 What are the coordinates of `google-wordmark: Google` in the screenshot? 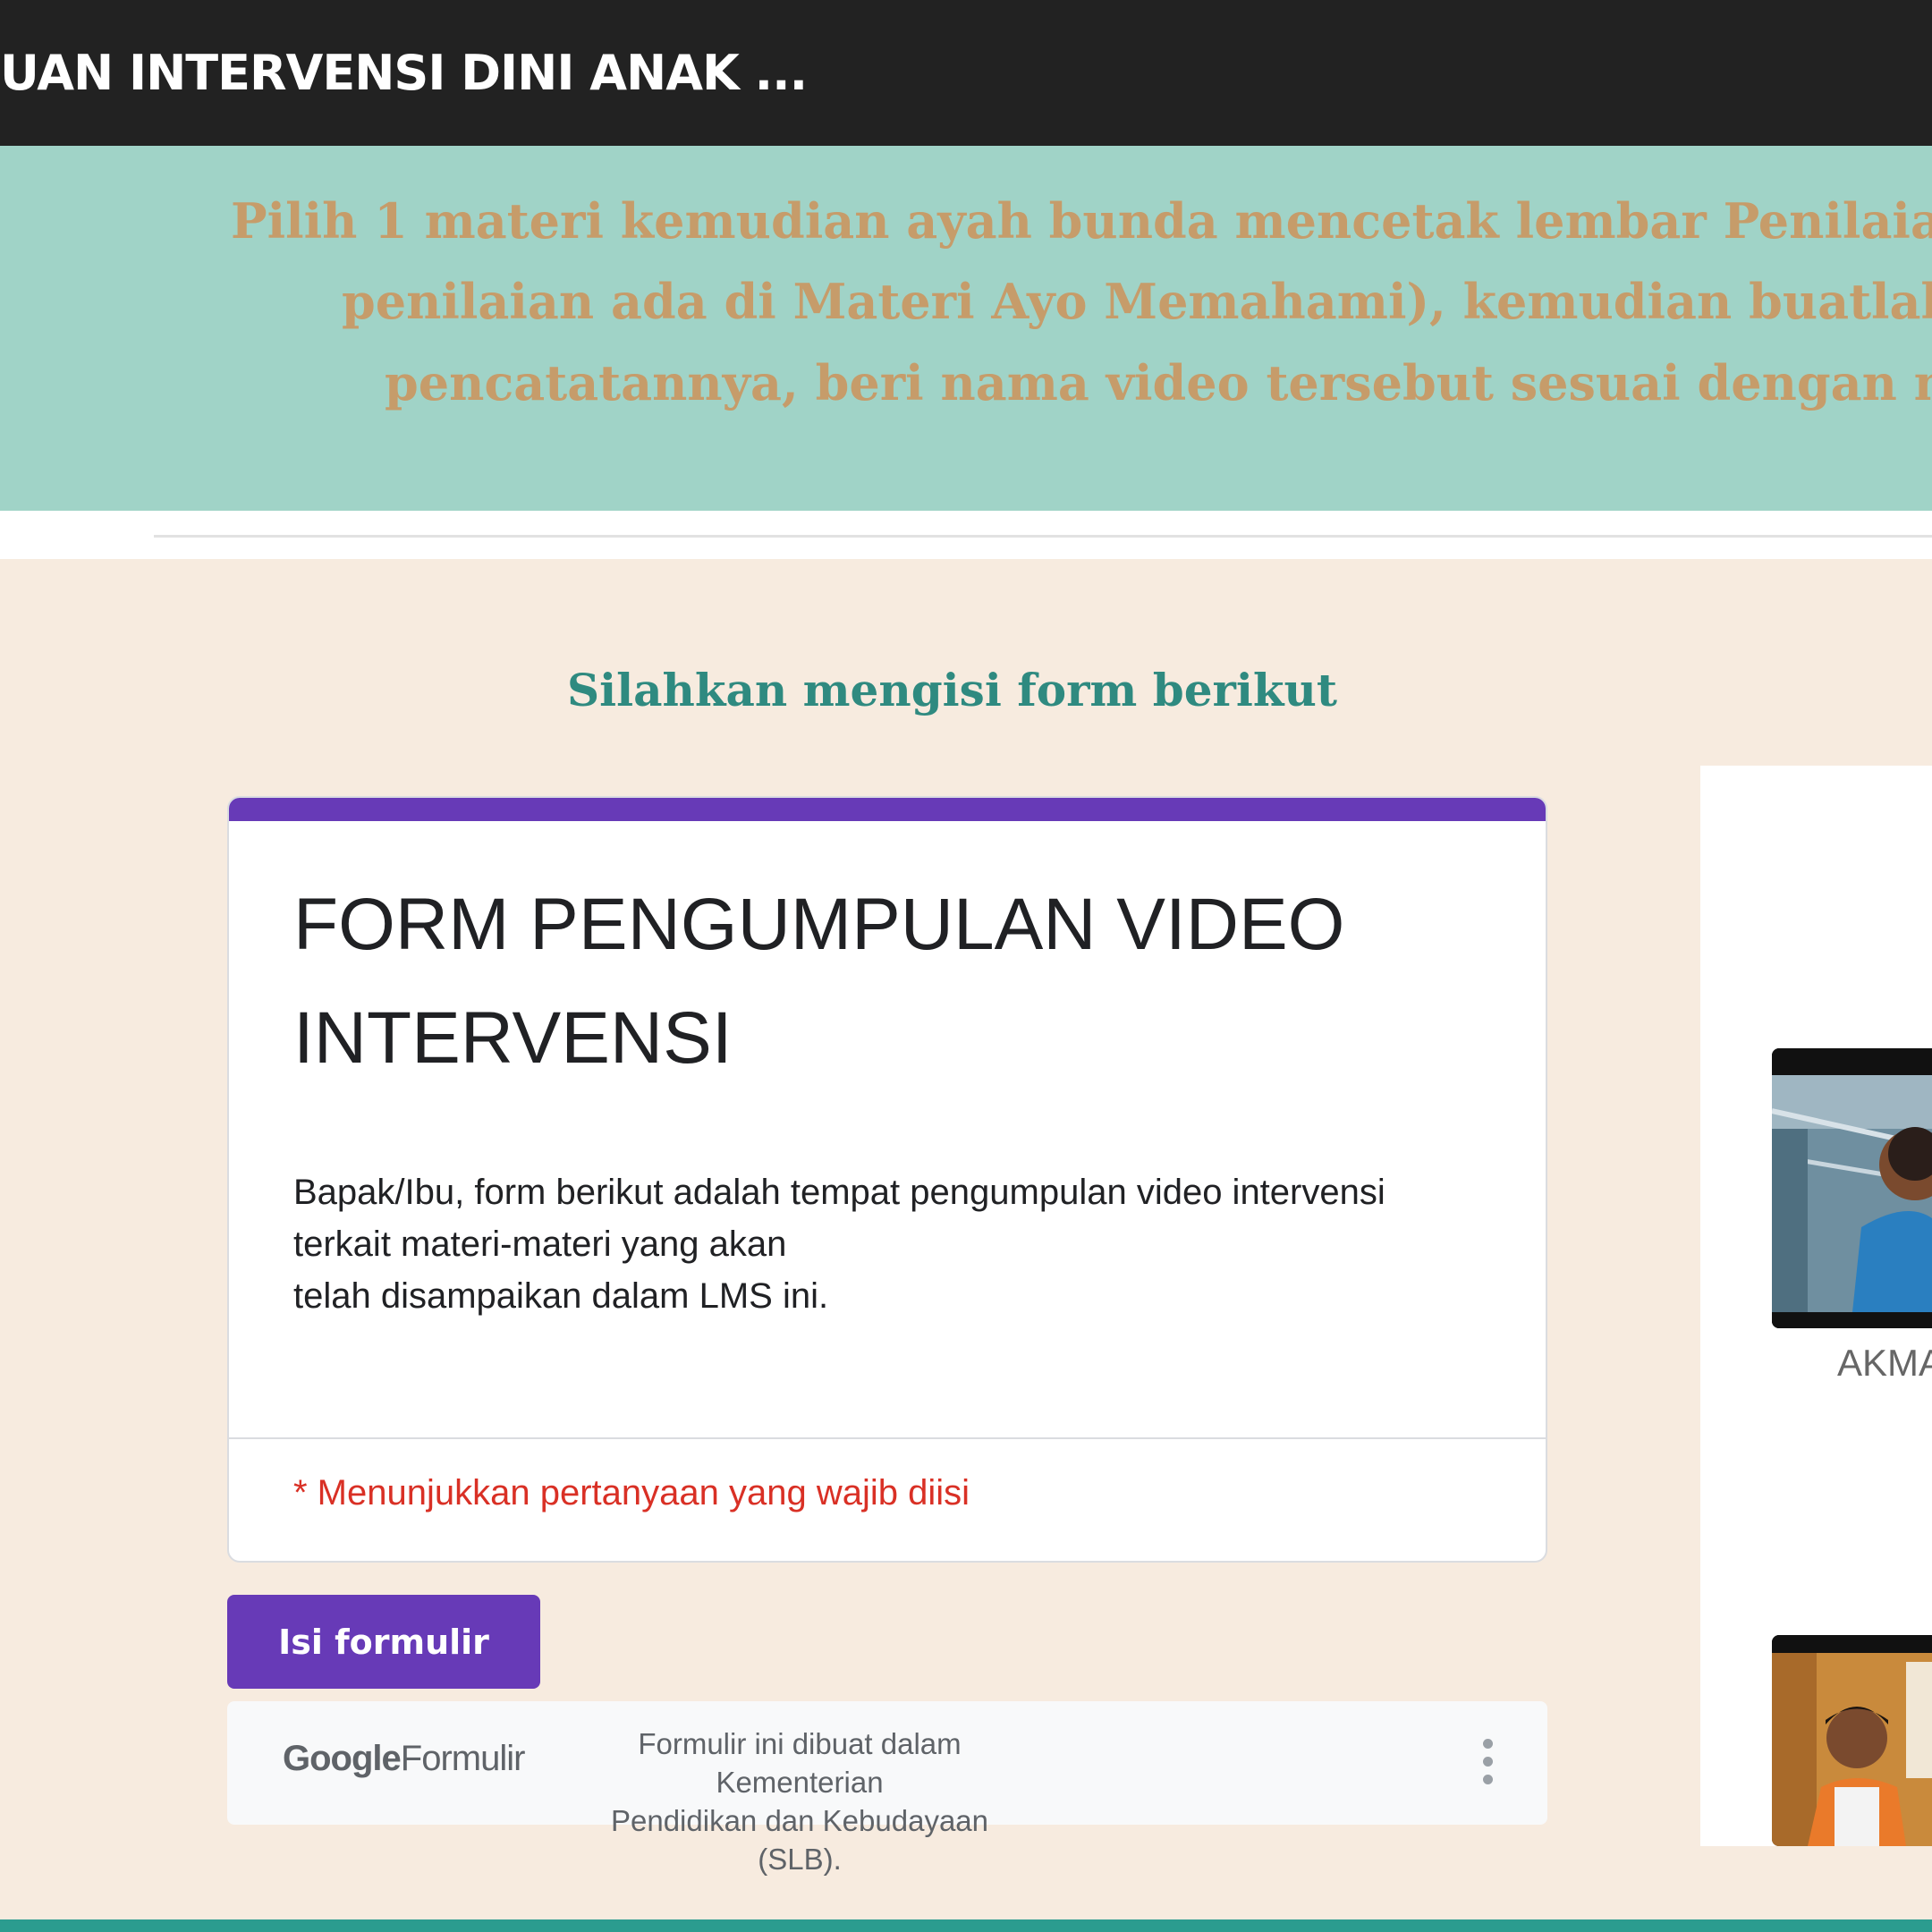 It's located at (342, 1758).